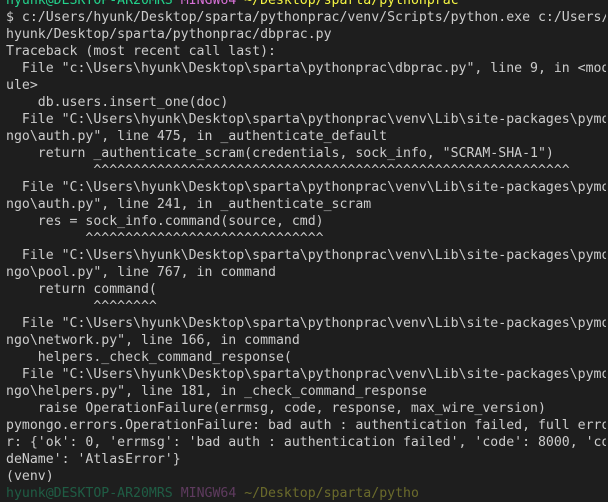 The image size is (608, 502). Describe the element at coordinates (81, 306) in the screenshot. I see `terminal-output-line: ^^^^^^^^` at that location.